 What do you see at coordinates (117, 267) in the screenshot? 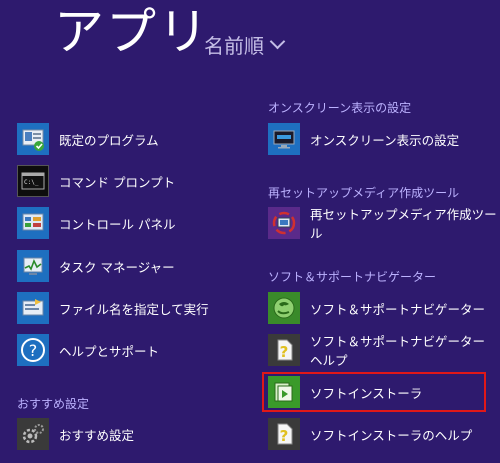
I see `task-manager-label: タスク マネージャー` at bounding box center [117, 267].